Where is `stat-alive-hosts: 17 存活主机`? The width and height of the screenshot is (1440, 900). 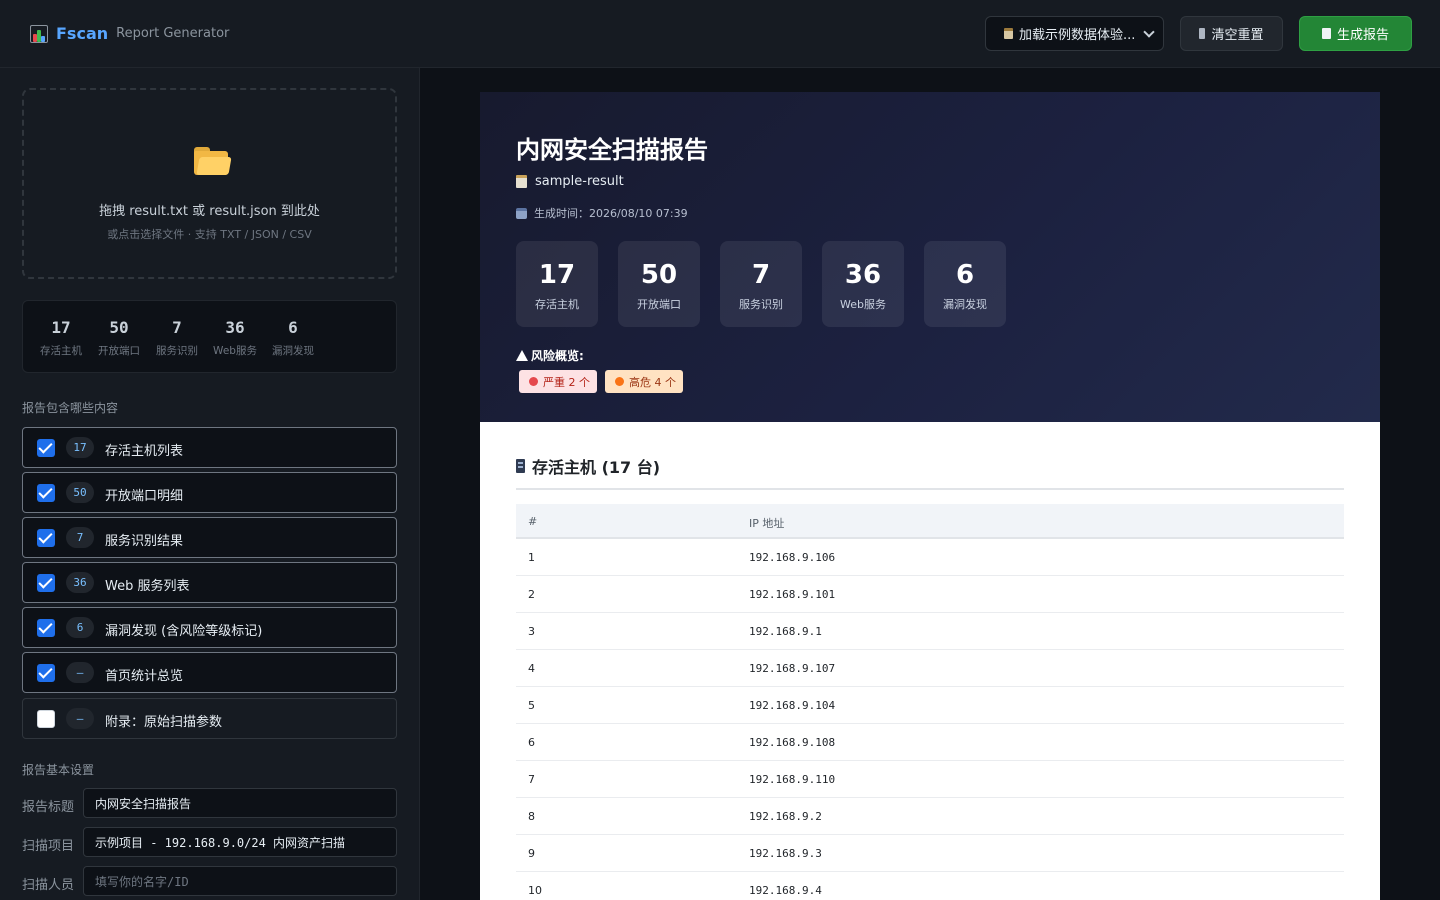
stat-alive-hosts: 17 存活主机 is located at coordinates (61, 338).